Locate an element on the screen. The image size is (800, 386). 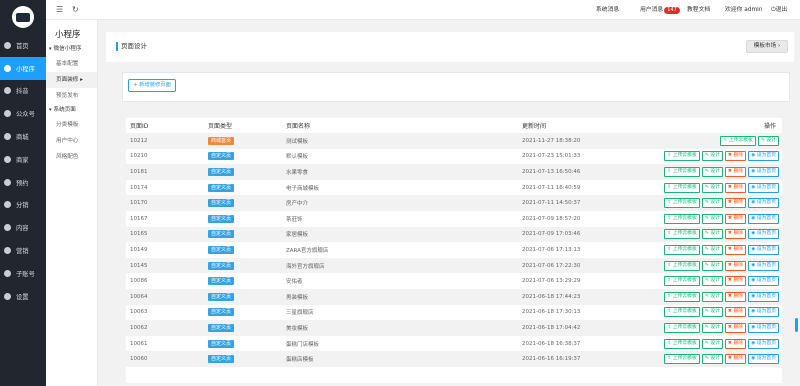
user-messages-badge: 147 is located at coordinates (672, 10).